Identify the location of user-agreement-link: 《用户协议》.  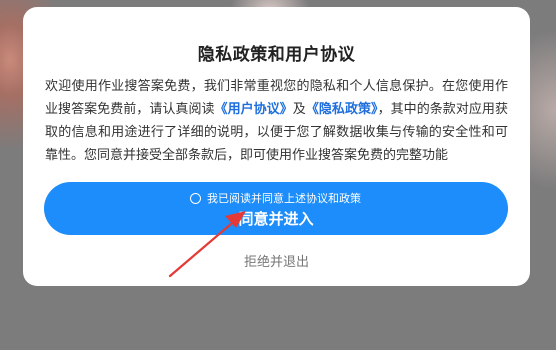
(254, 109).